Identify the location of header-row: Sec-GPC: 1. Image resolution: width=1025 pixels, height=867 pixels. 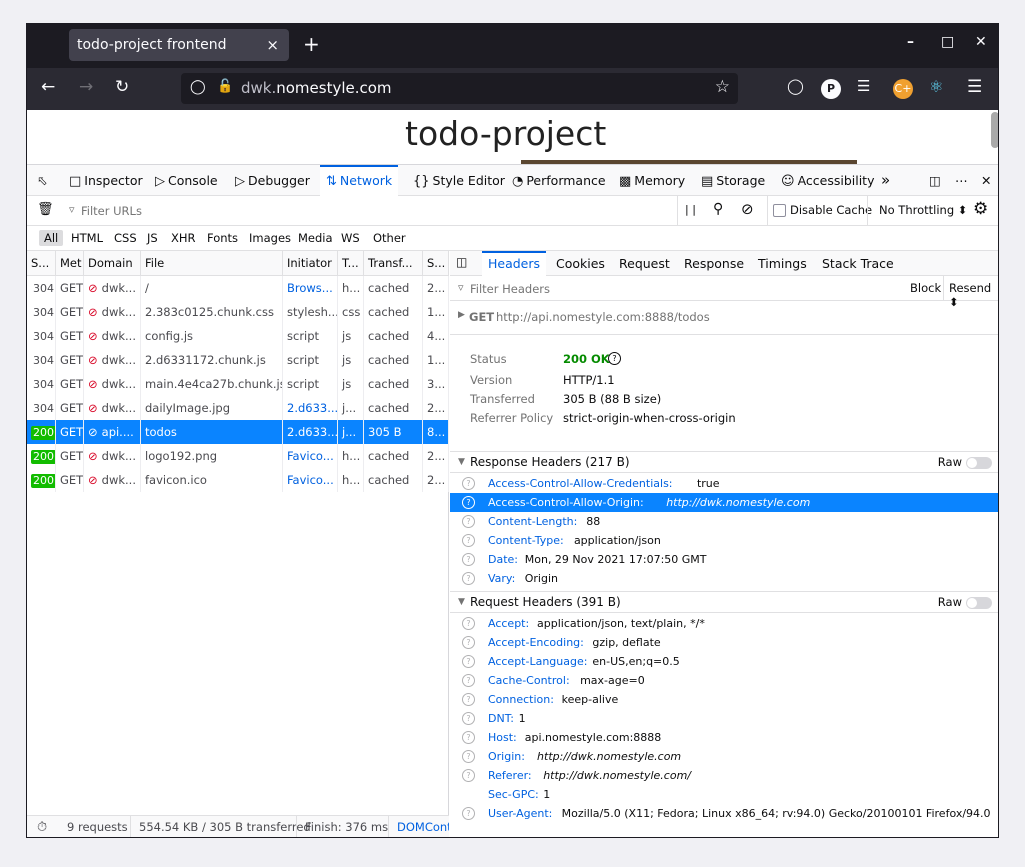
(724, 794).